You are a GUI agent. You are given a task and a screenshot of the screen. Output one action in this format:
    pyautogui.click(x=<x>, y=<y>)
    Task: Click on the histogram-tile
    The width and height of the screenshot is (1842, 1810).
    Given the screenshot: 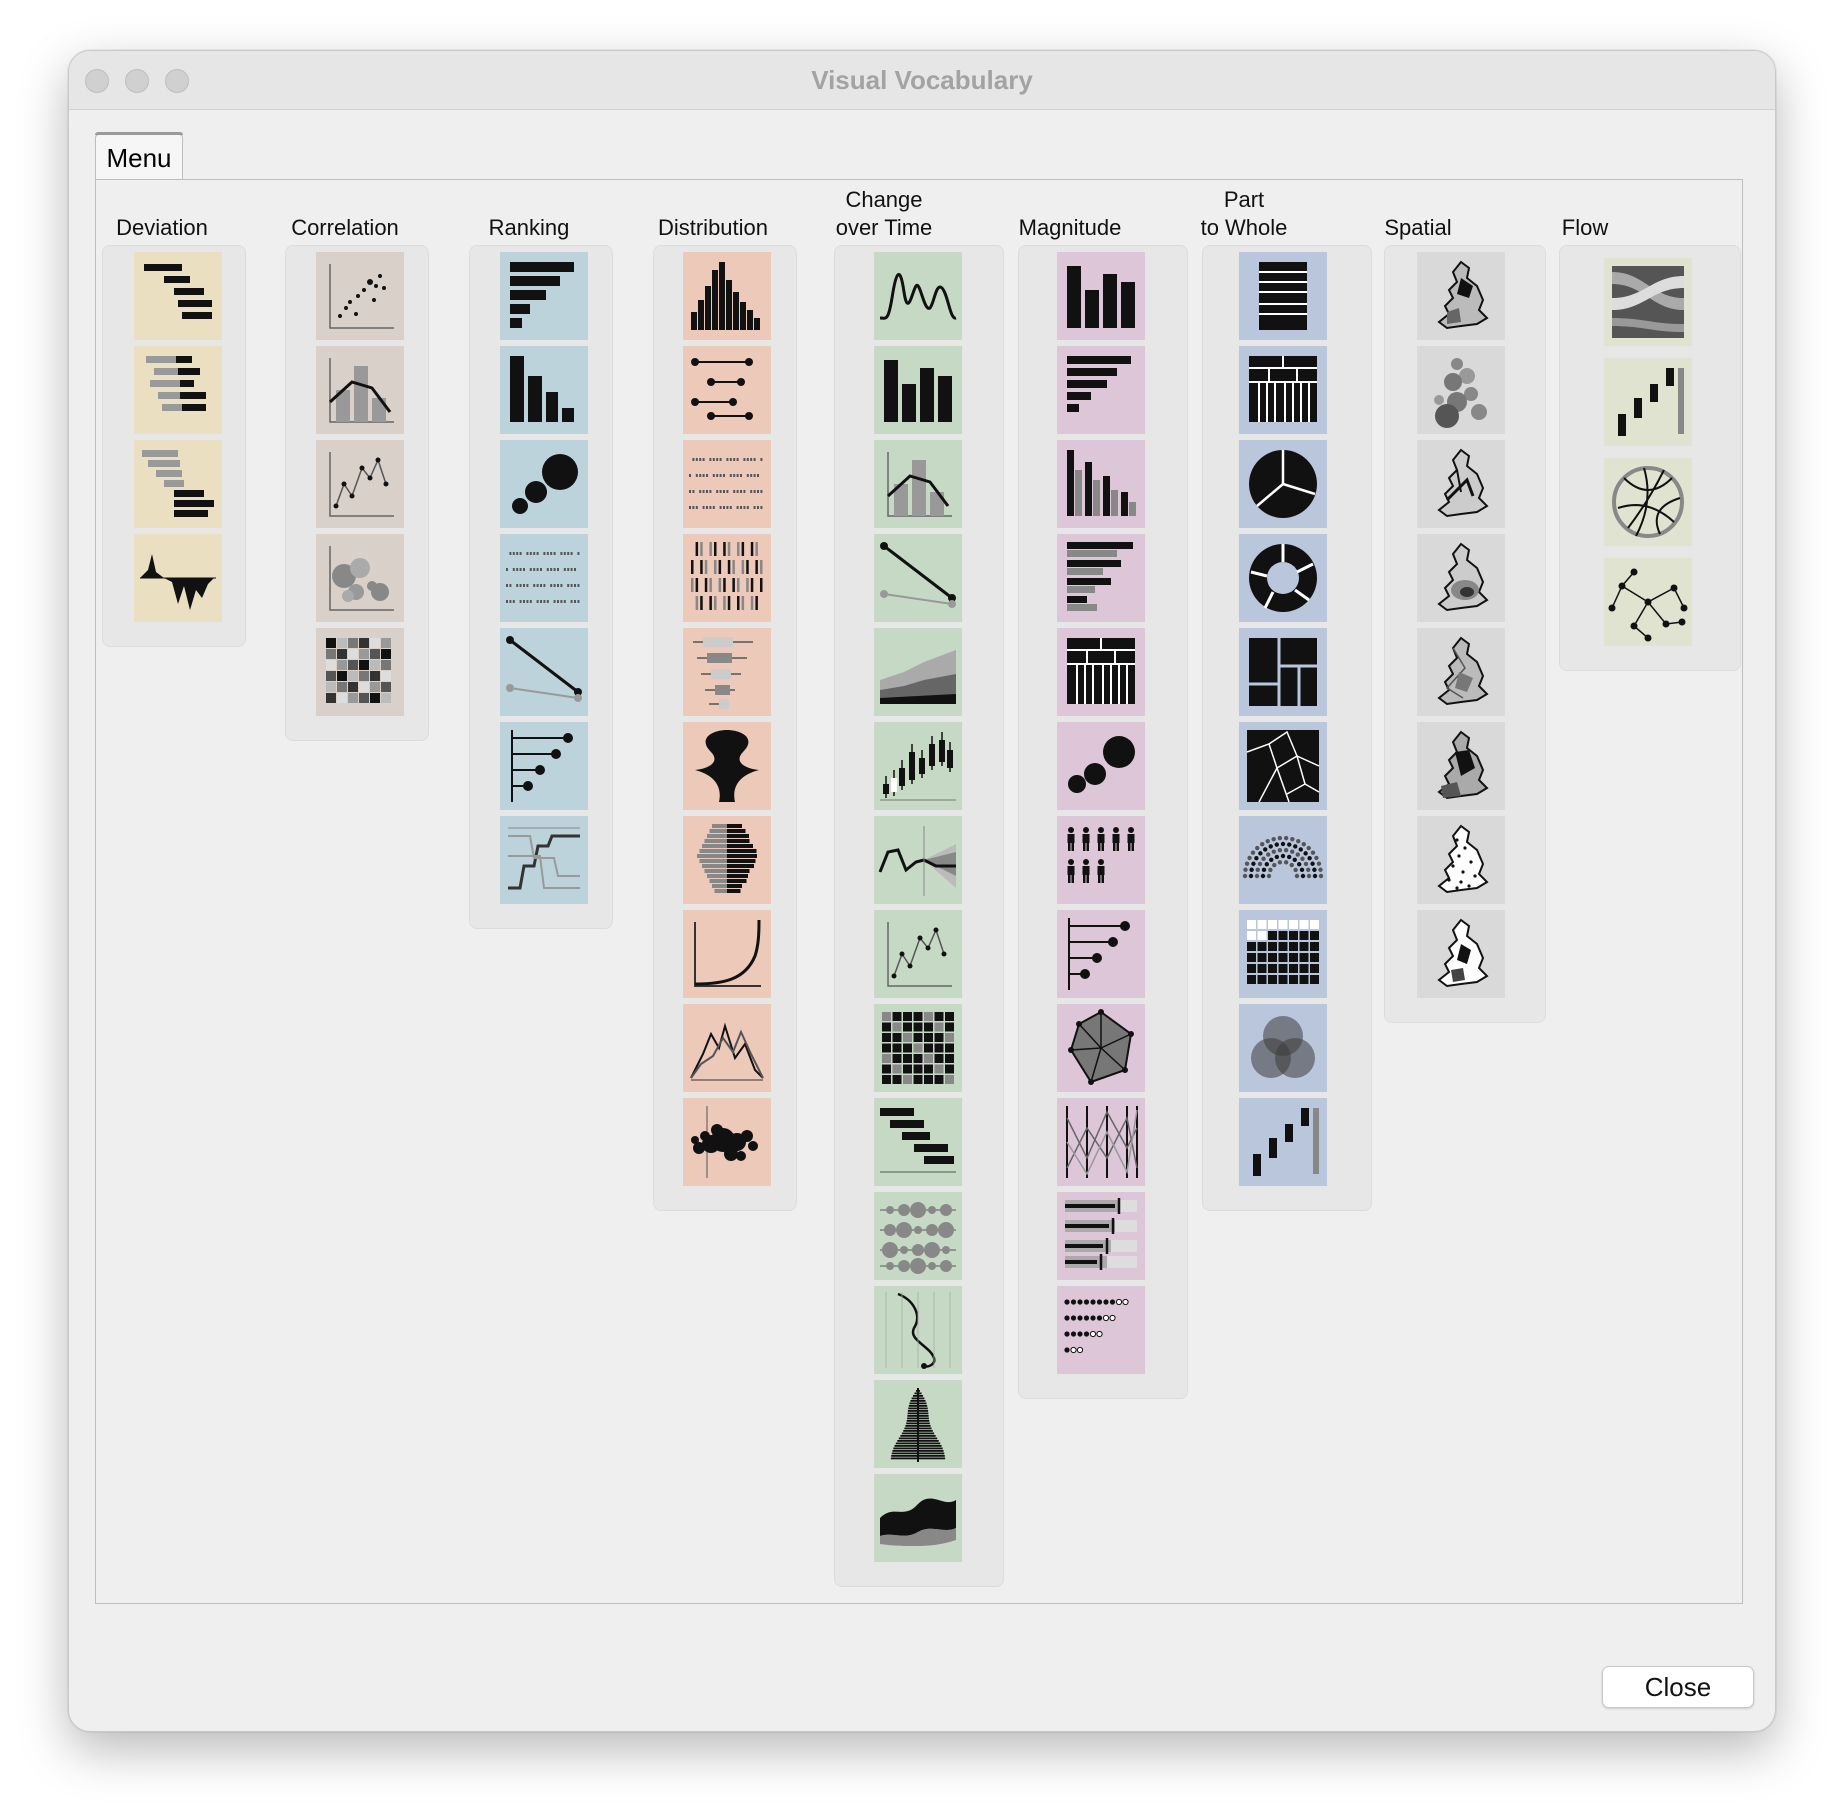 What is the action you would take?
    pyautogui.click(x=727, y=296)
    